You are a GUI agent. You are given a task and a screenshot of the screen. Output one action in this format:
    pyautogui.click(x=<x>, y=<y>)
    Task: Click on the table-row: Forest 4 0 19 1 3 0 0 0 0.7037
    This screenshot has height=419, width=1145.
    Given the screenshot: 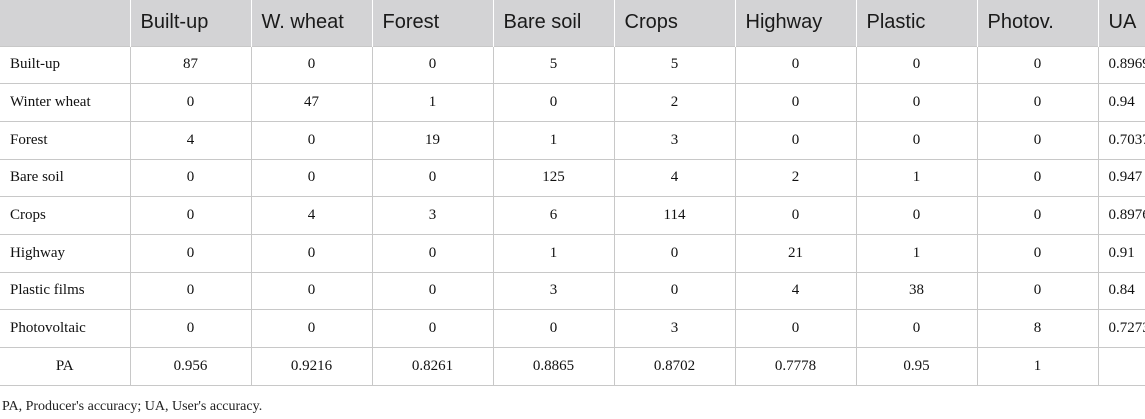 What is the action you would take?
    pyautogui.click(x=572, y=140)
    